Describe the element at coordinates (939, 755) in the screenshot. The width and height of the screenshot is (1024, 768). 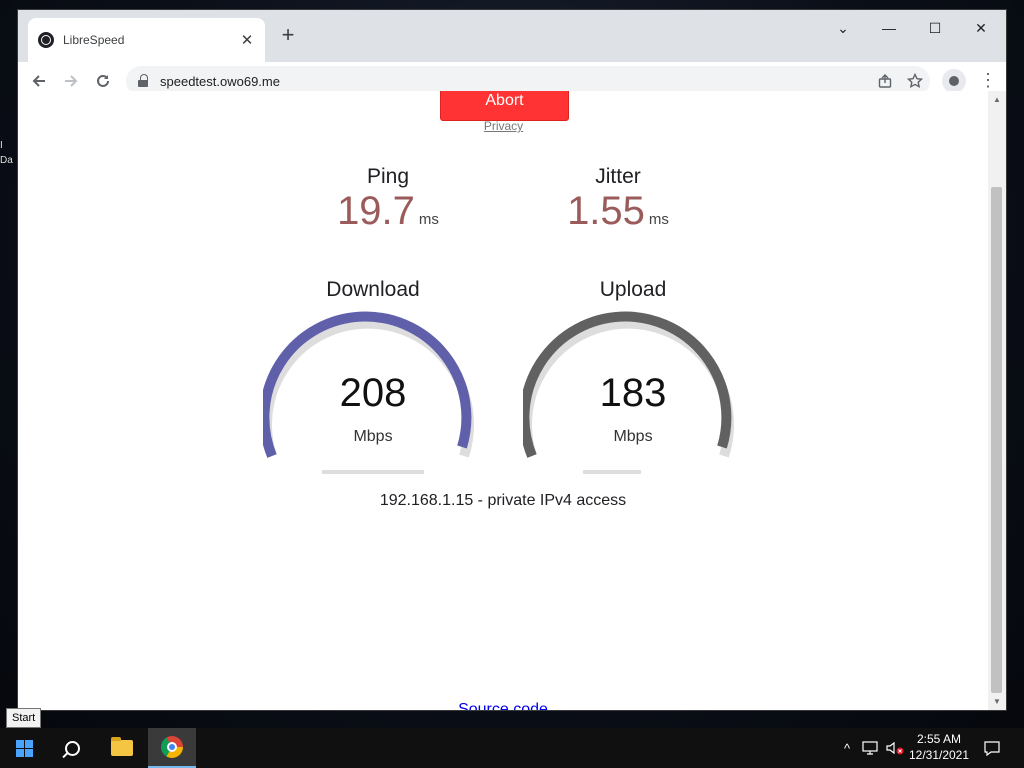
I see `clock-date: 12/31/2021` at that location.